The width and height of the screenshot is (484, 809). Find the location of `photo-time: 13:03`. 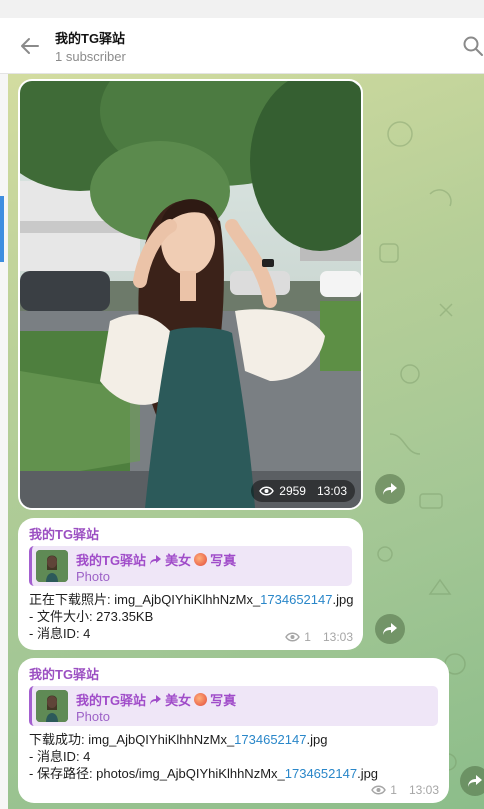

photo-time: 13:03 is located at coordinates (331, 491).